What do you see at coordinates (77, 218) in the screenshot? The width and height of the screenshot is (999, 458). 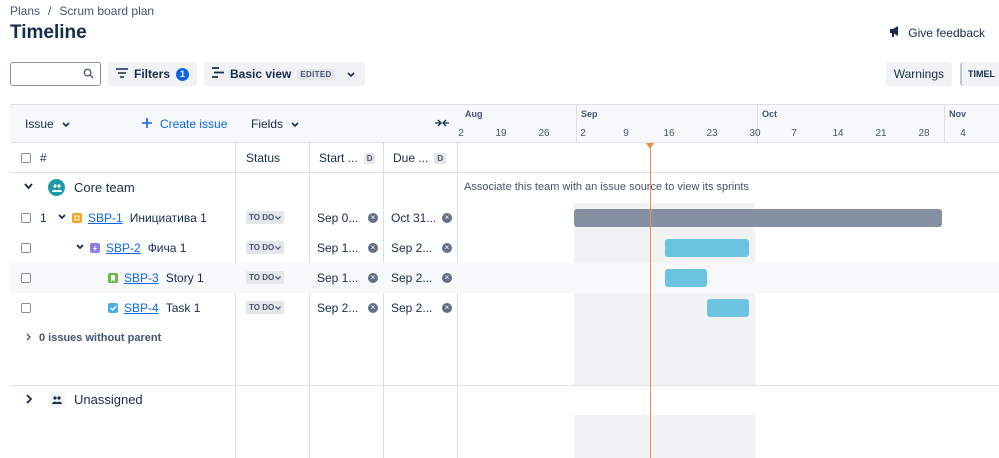 I see `initiative-icon` at bounding box center [77, 218].